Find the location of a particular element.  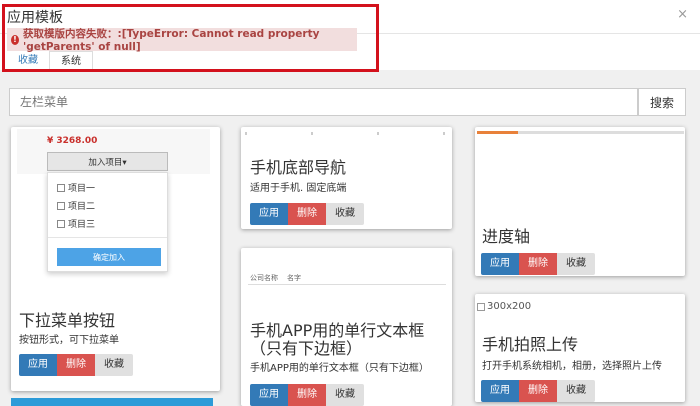

dropdown-menu: 项目一 项目二 项目三 确定加入 is located at coordinates (107, 222).